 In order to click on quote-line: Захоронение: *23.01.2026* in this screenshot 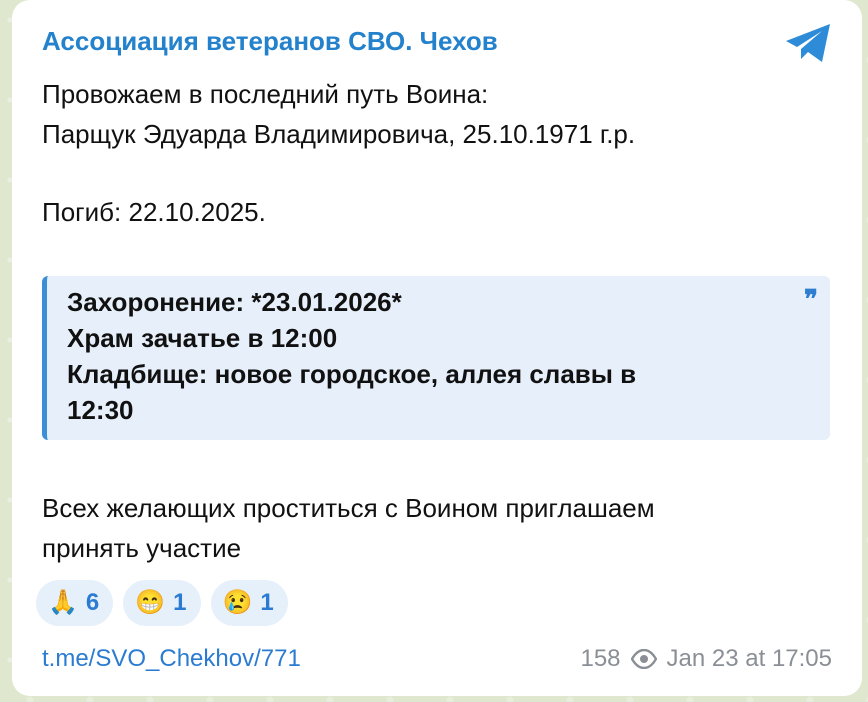, I will do `click(234, 302)`.